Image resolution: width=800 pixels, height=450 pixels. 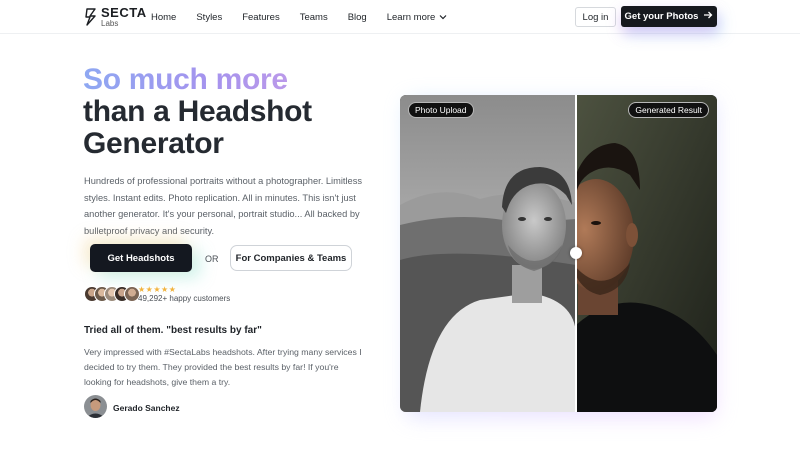 What do you see at coordinates (110, 23) in the screenshot?
I see `logo-subtitle: Labs` at bounding box center [110, 23].